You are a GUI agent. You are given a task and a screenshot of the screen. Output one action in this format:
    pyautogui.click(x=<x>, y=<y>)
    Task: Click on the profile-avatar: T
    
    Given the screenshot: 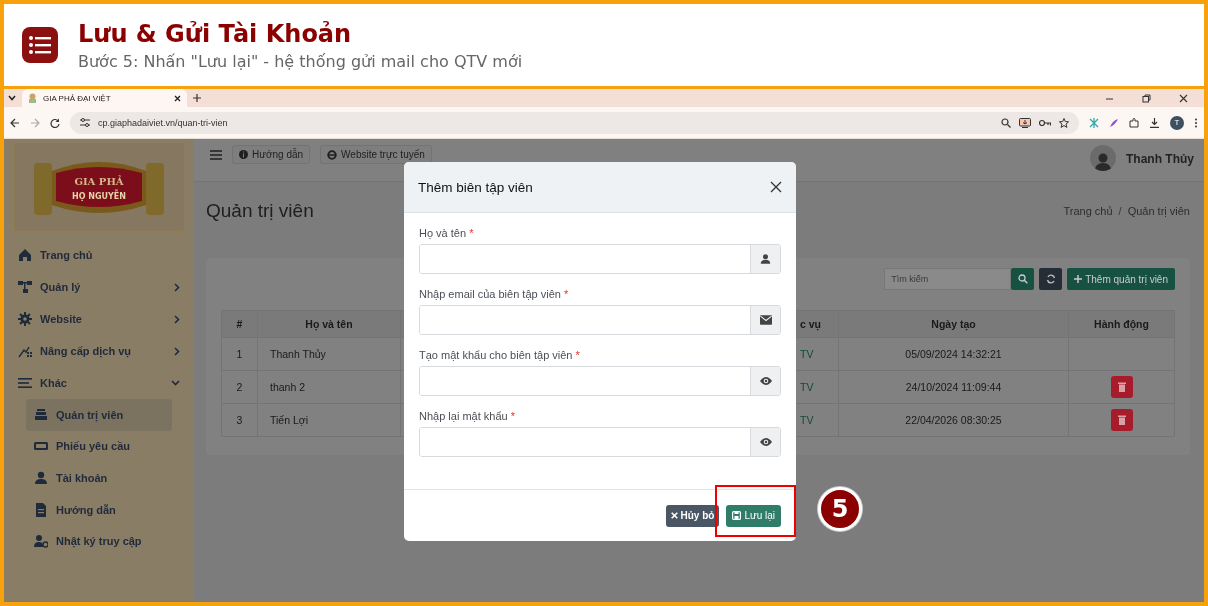 What is the action you would take?
    pyautogui.click(x=1177, y=122)
    